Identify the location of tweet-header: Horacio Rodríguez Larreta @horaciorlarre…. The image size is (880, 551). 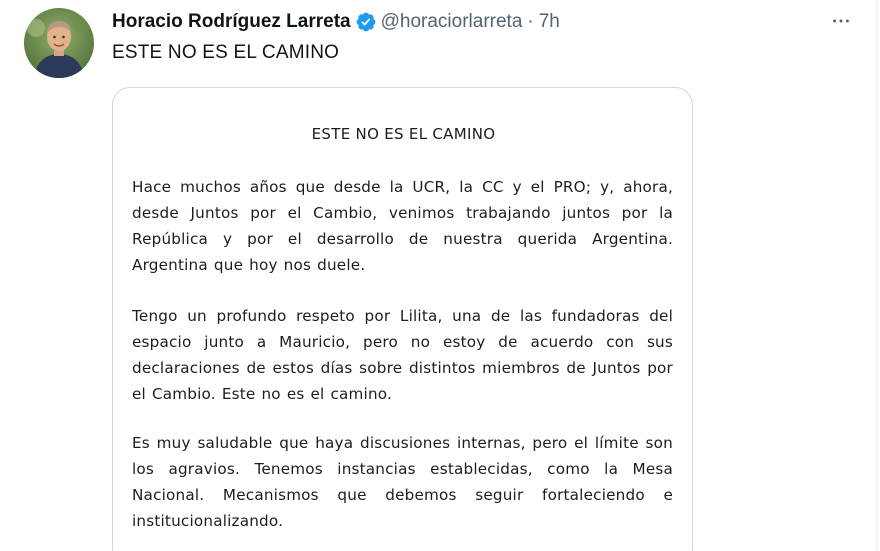
(336, 22).